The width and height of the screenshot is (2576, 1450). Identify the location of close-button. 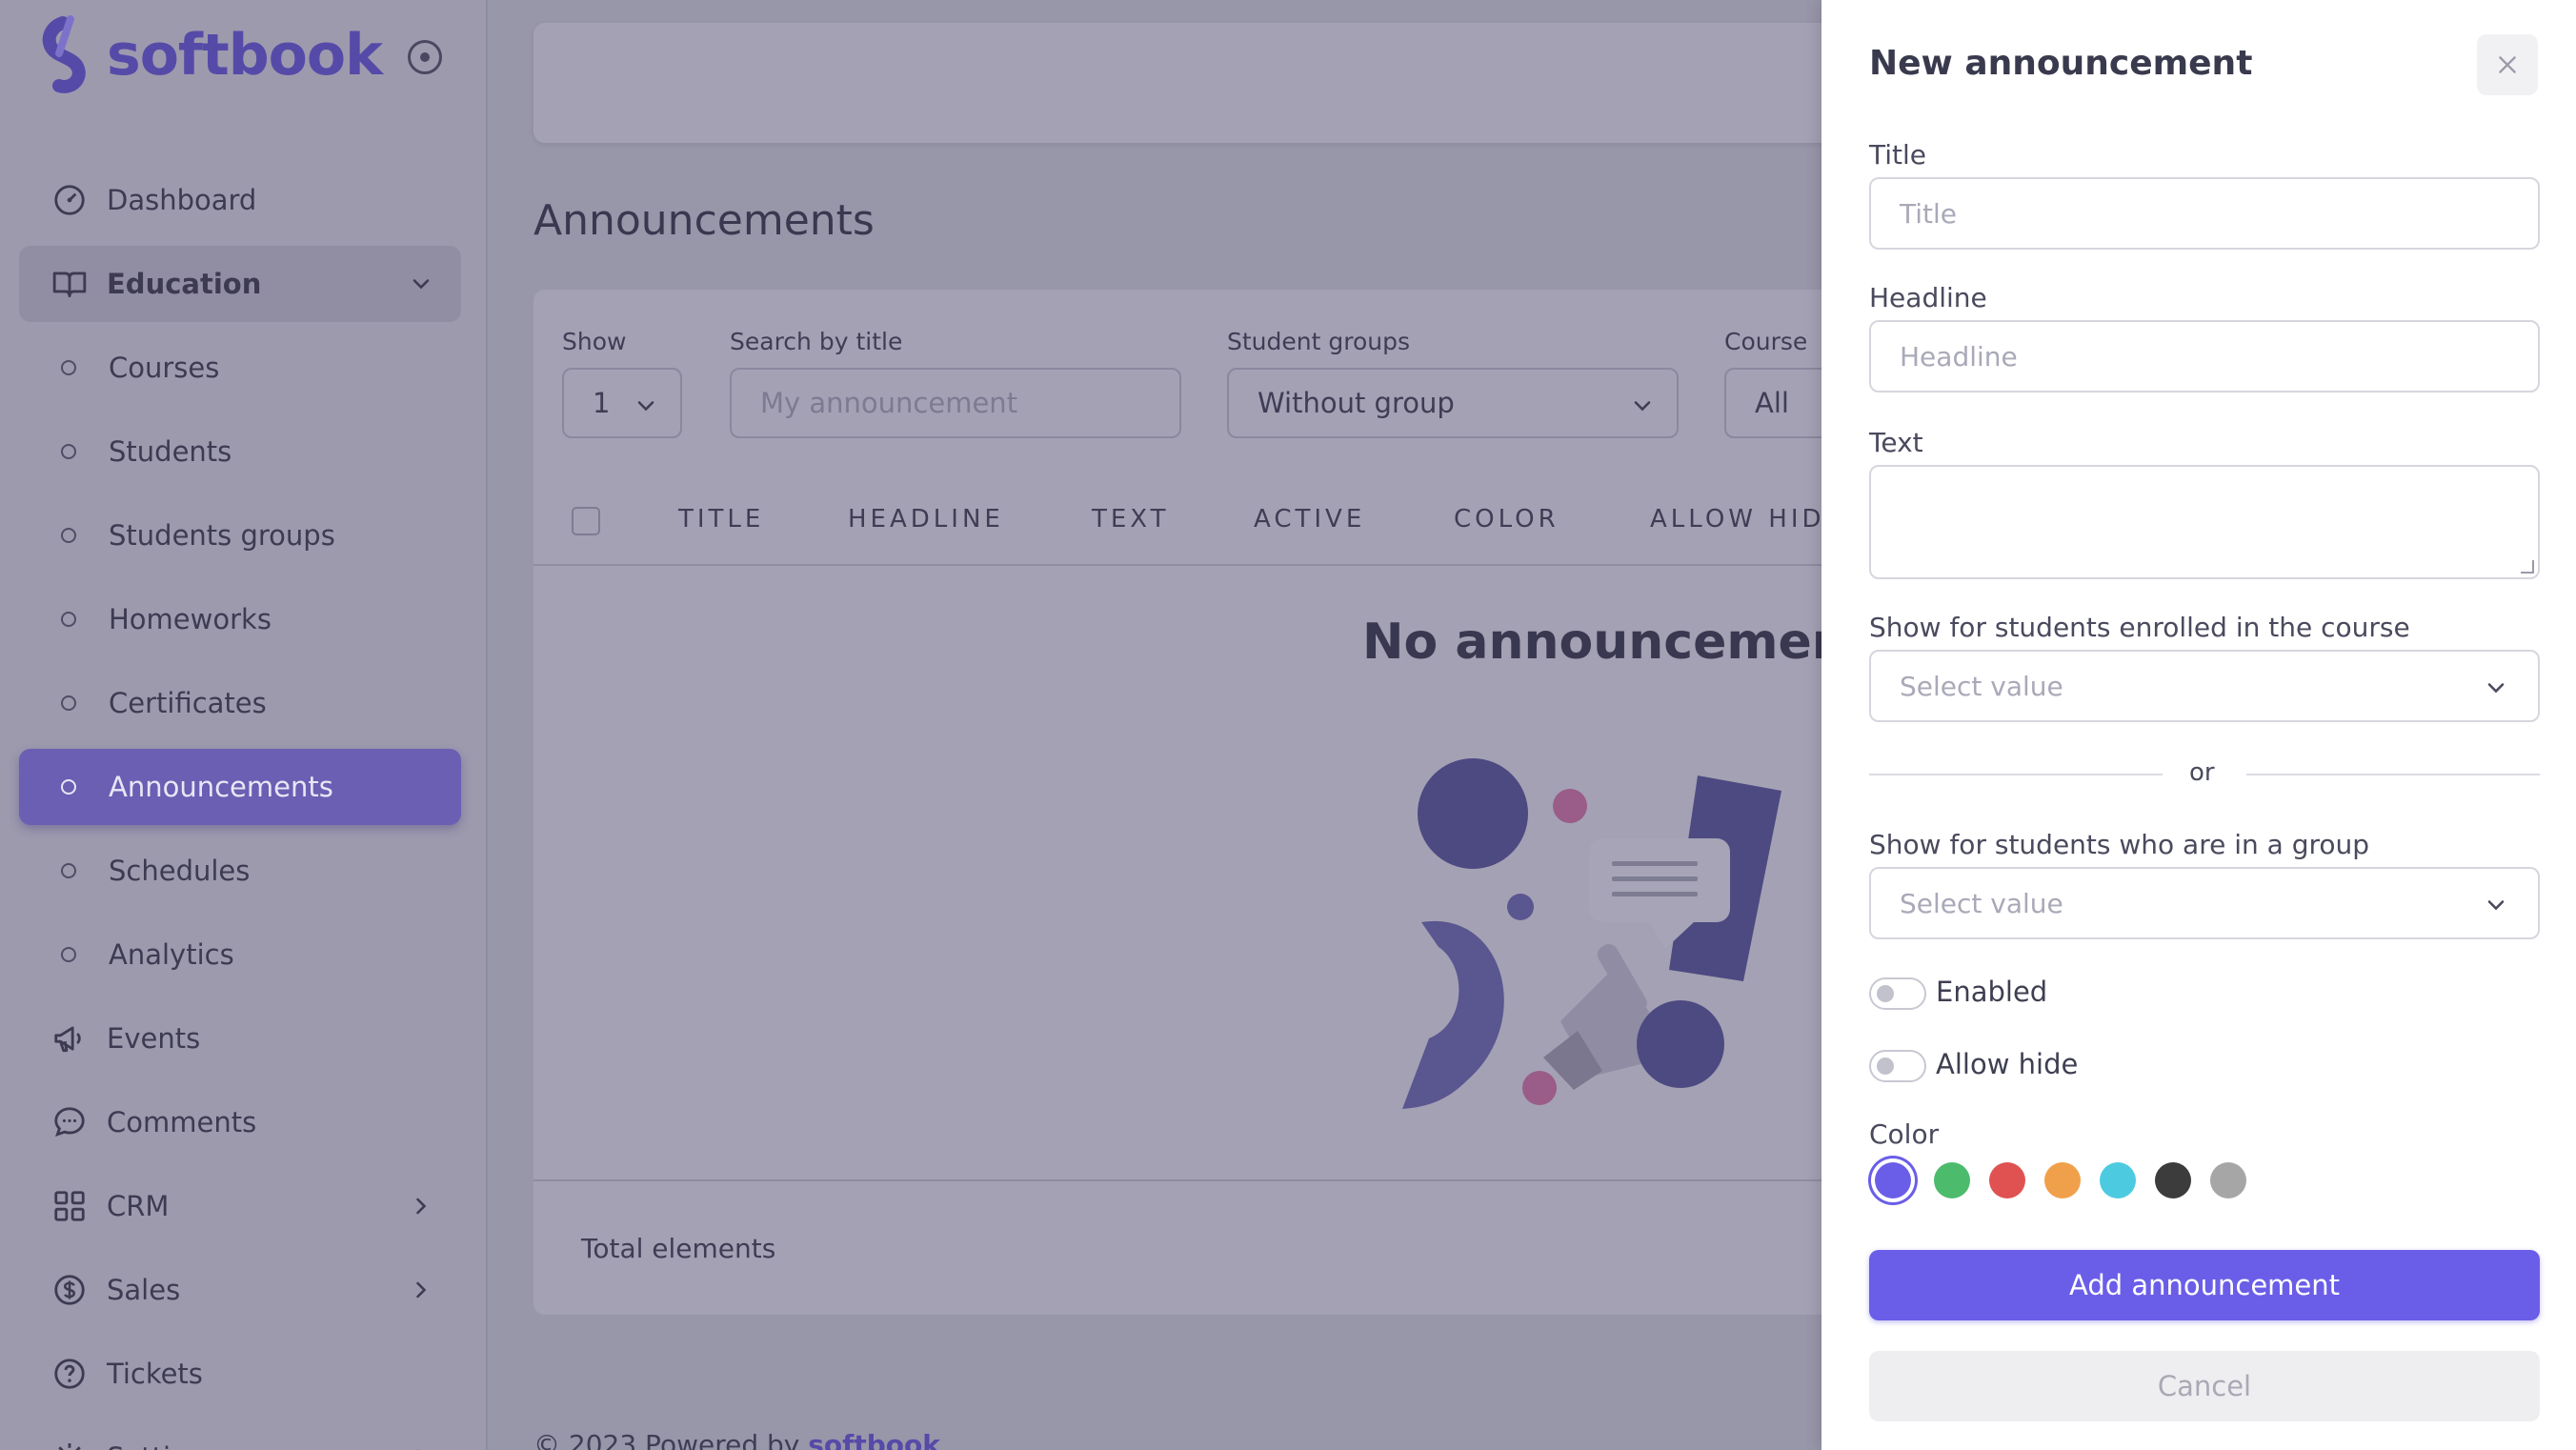
(2507, 64).